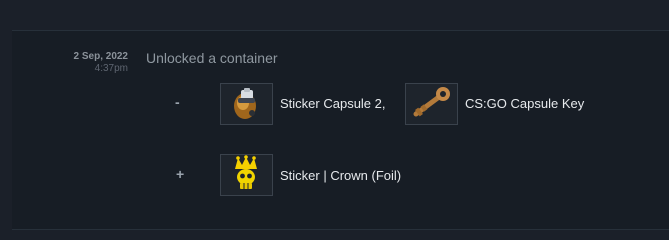 The image size is (669, 240). I want to click on crown-skull-sticker-icon, so click(246, 172).